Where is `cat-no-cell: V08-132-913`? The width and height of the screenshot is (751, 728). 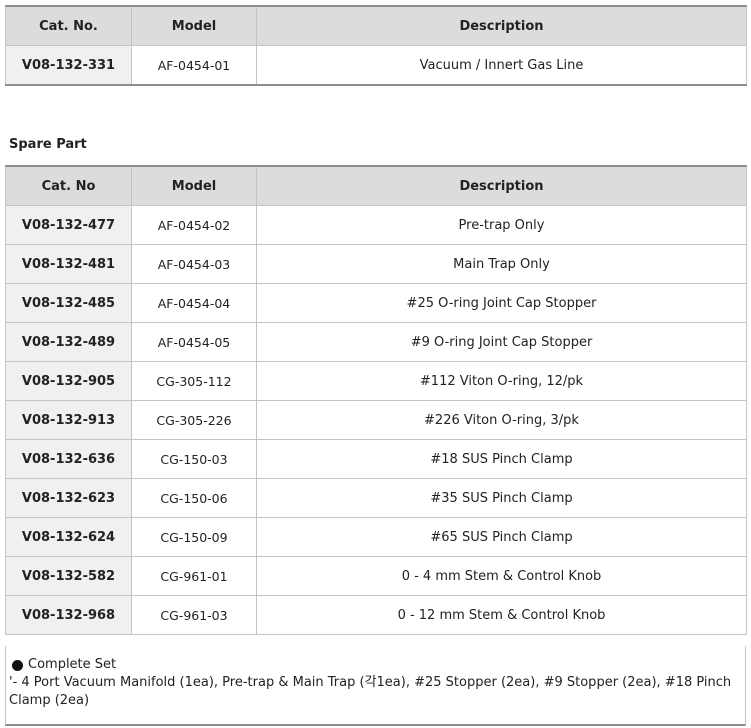
cat-no-cell: V08-132-913 is located at coordinates (68, 420).